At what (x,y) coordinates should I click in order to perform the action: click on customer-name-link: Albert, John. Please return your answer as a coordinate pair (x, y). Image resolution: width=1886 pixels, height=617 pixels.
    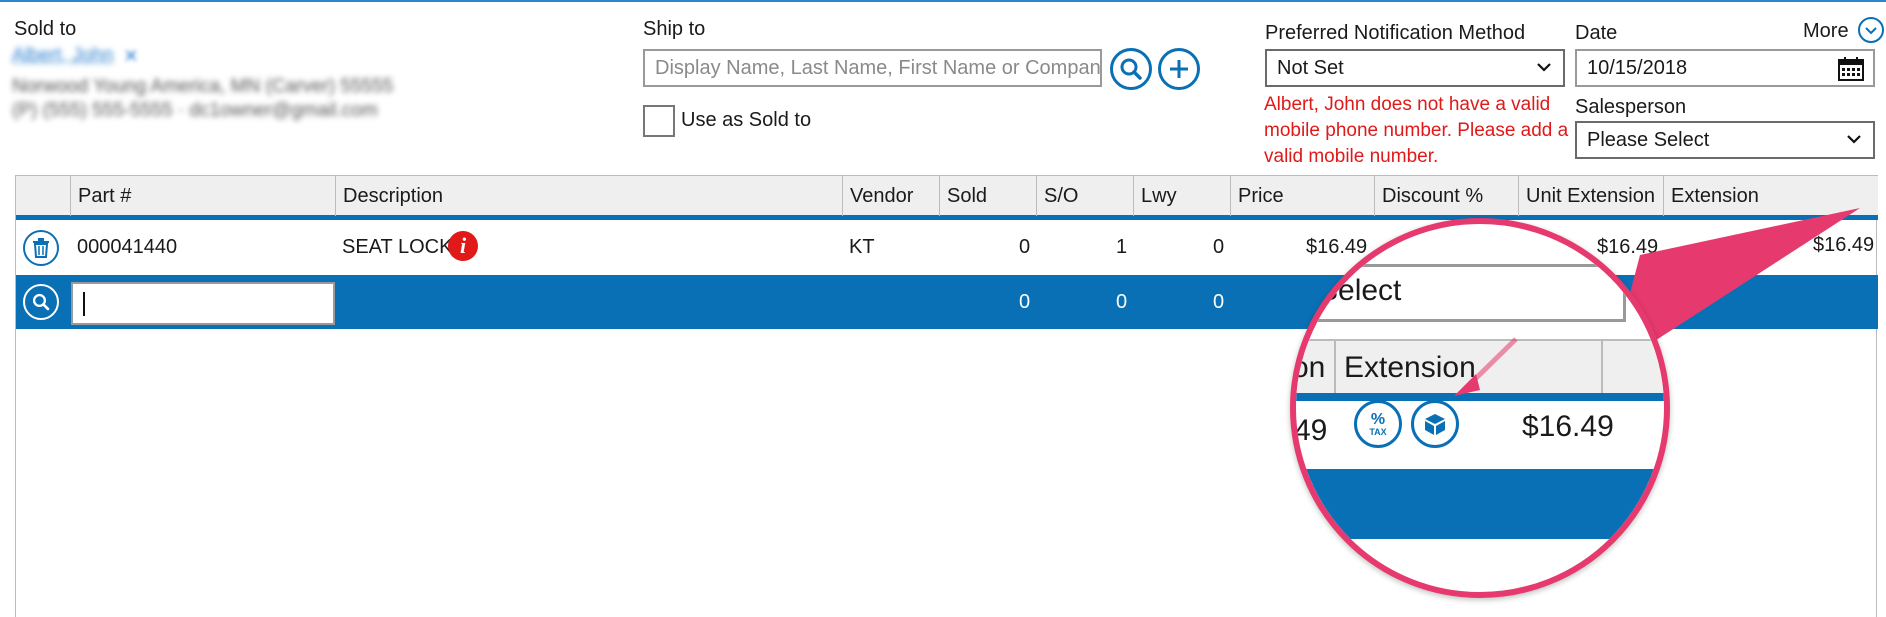
    Looking at the image, I should click on (62, 56).